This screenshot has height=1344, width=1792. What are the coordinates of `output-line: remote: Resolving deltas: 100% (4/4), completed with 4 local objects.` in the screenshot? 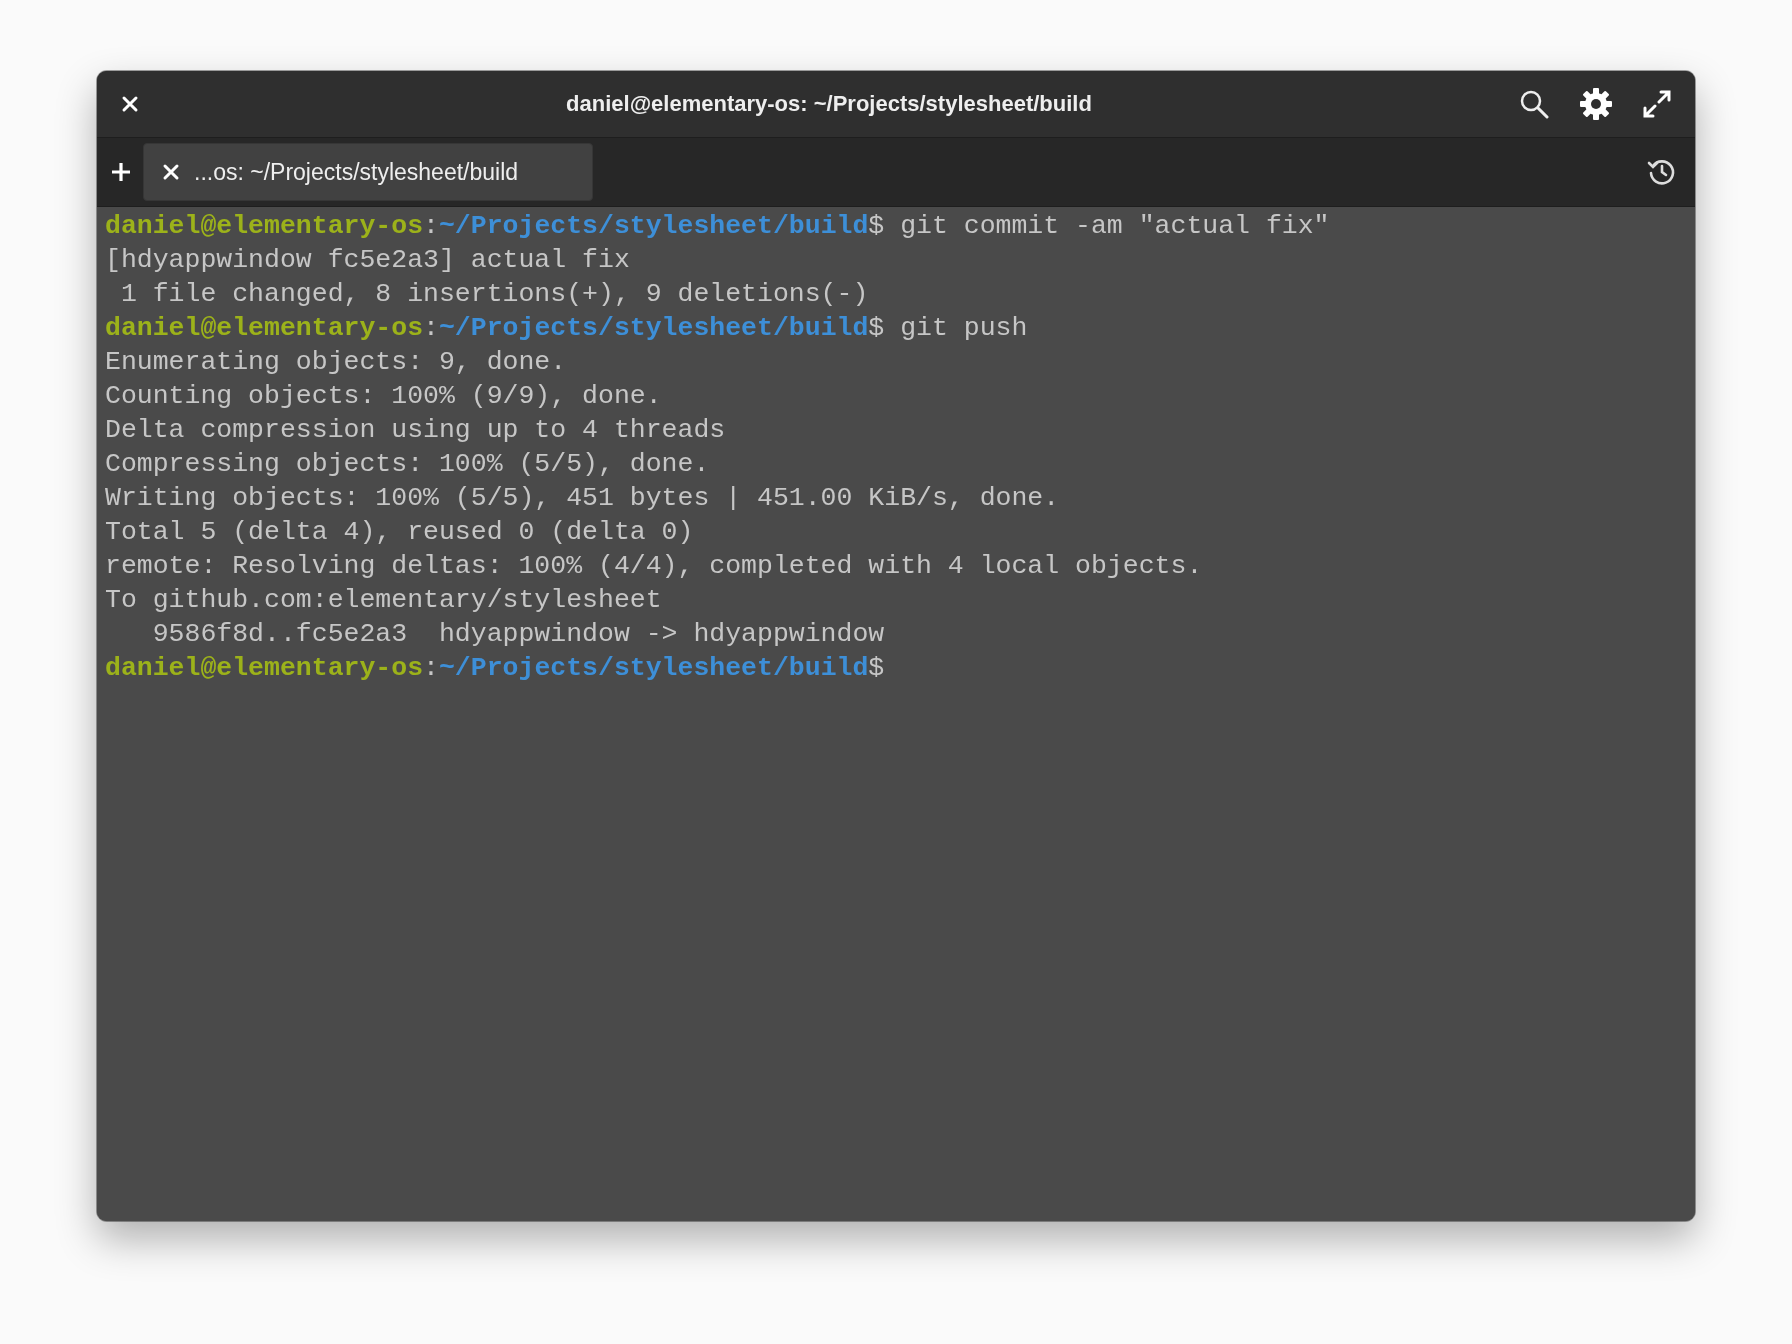 It's located at (654, 566).